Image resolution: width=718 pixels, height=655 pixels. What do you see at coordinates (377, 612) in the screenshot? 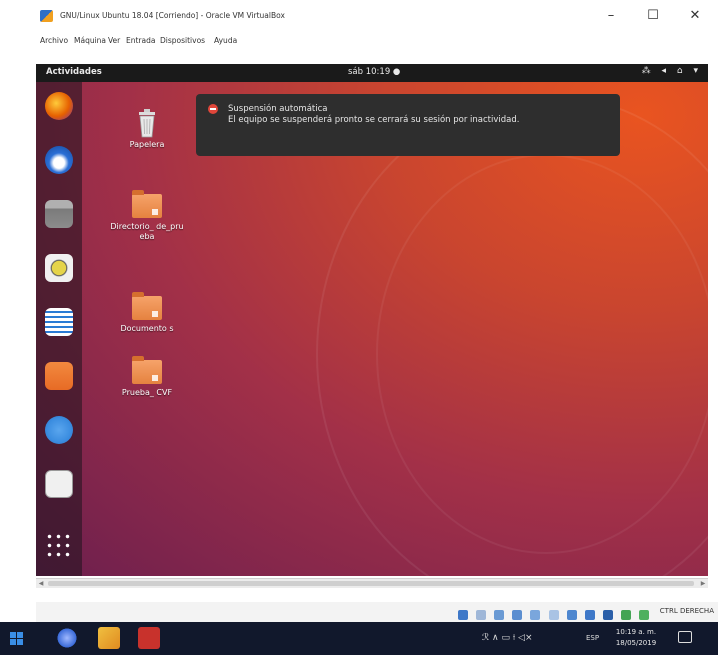
I see `virtualbox-statusbar: CTRL DERECHA` at bounding box center [377, 612].